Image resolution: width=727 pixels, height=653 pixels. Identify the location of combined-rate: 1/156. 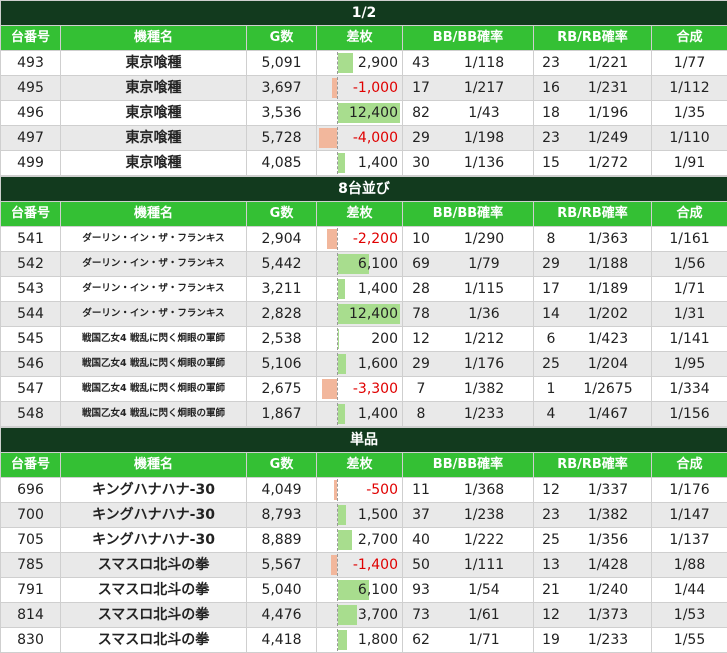
(689, 414).